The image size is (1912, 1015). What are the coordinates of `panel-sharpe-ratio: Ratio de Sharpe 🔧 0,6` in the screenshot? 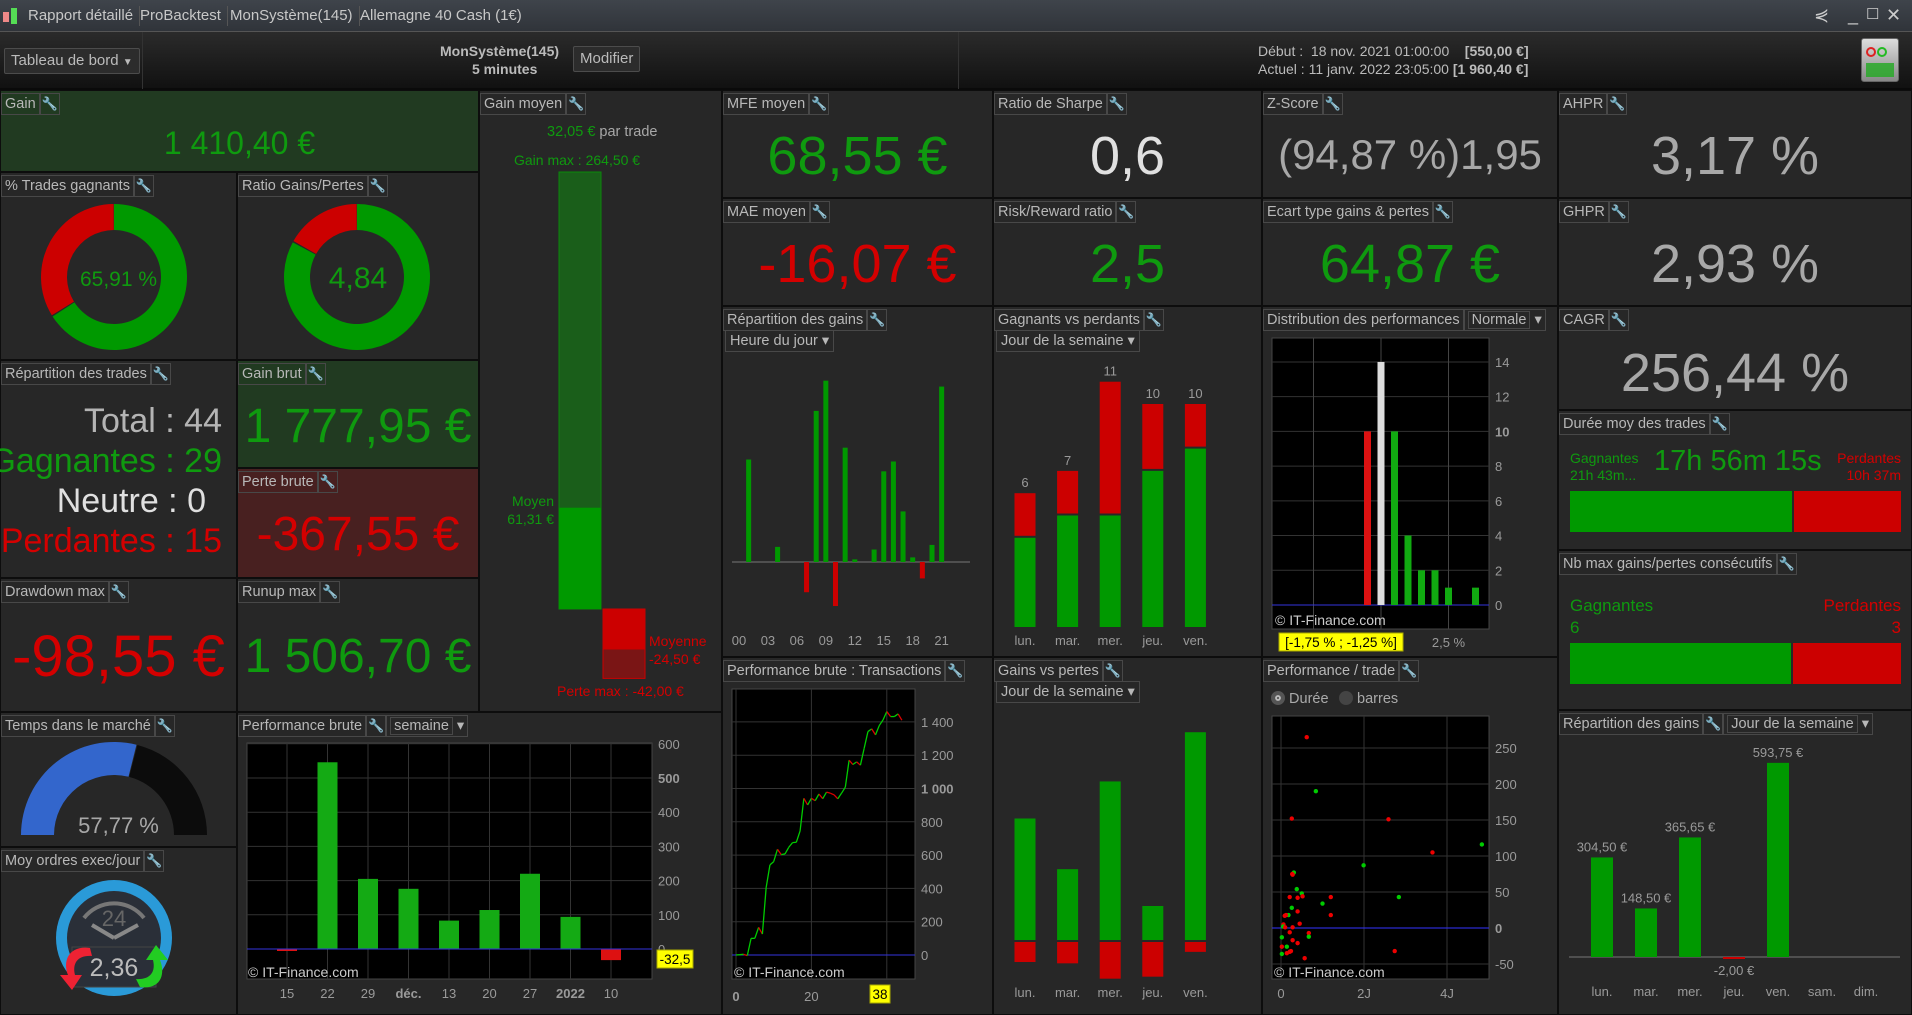 It's located at (1127, 144).